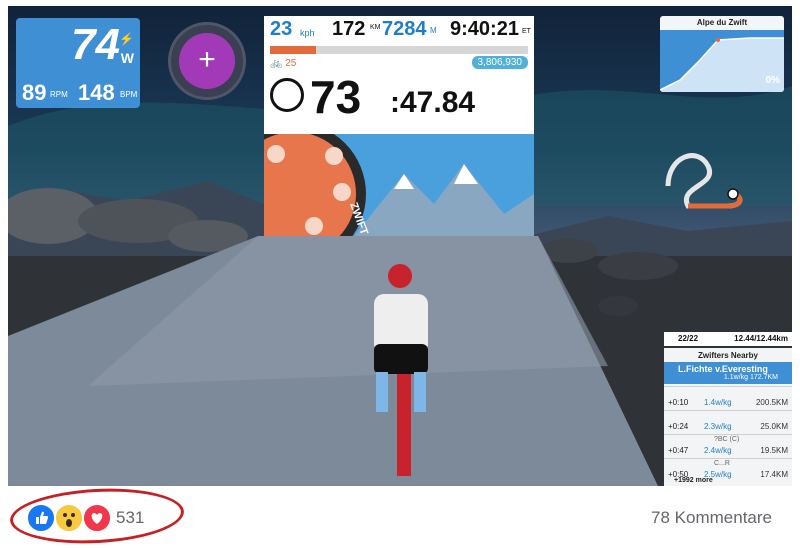  Describe the element at coordinates (283, 63) in the screenshot. I see `rider-level: 🚲 25` at that location.